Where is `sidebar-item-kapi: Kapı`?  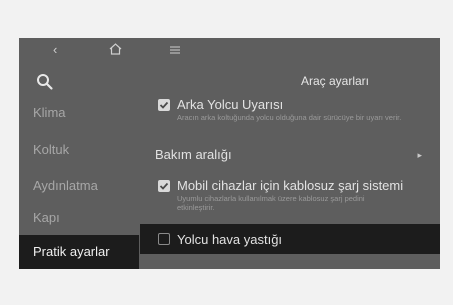
sidebar-item-kapi: Kapı is located at coordinates (79, 218).